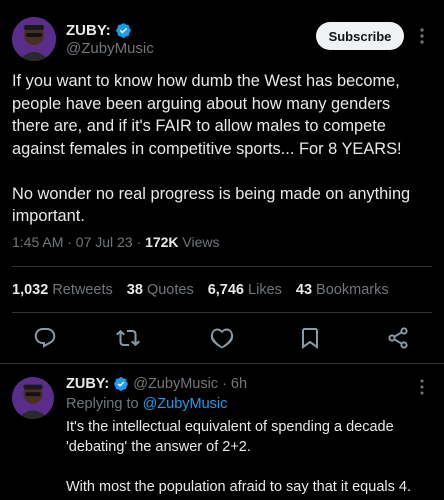 The image size is (444, 500). I want to click on bookmarks-label: Bookmarks, so click(350, 290).